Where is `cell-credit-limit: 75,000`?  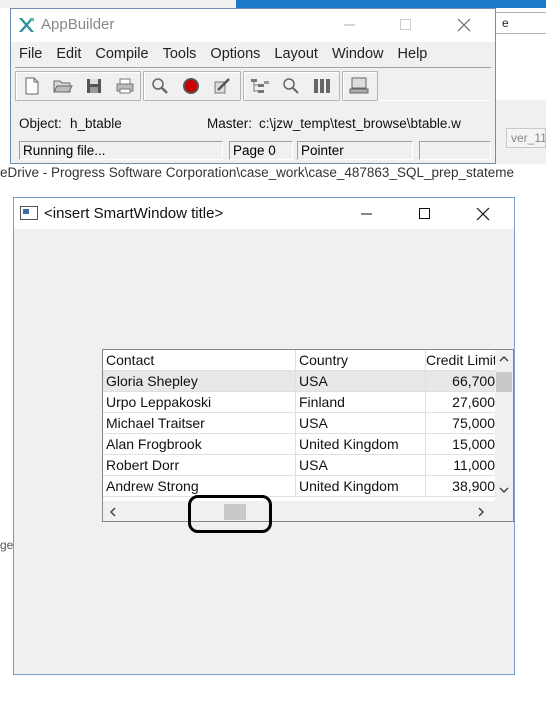 cell-credit-limit: 75,000 is located at coordinates (473, 423).